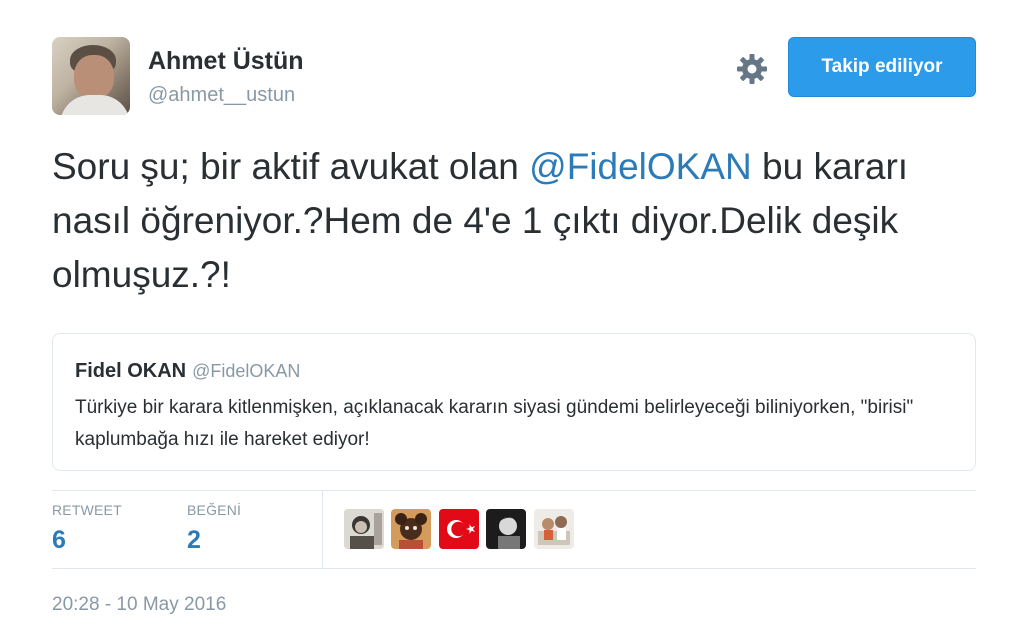  Describe the element at coordinates (459, 529) in the screenshot. I see `liker-avatar-3-turkish-flag-icon` at that location.